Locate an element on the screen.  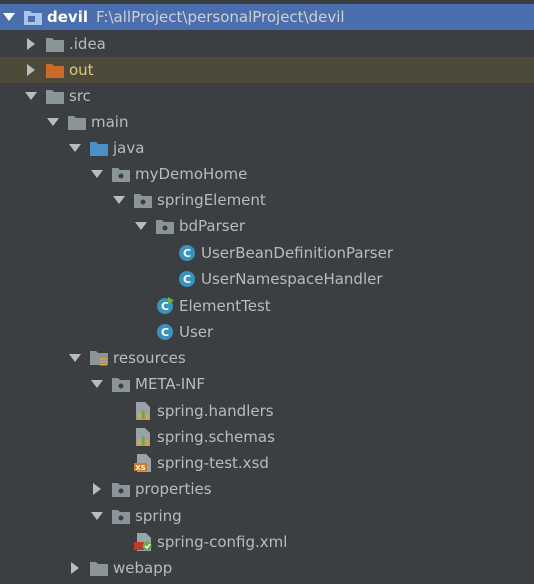
runnable-class-icon: C is located at coordinates (165, 306).